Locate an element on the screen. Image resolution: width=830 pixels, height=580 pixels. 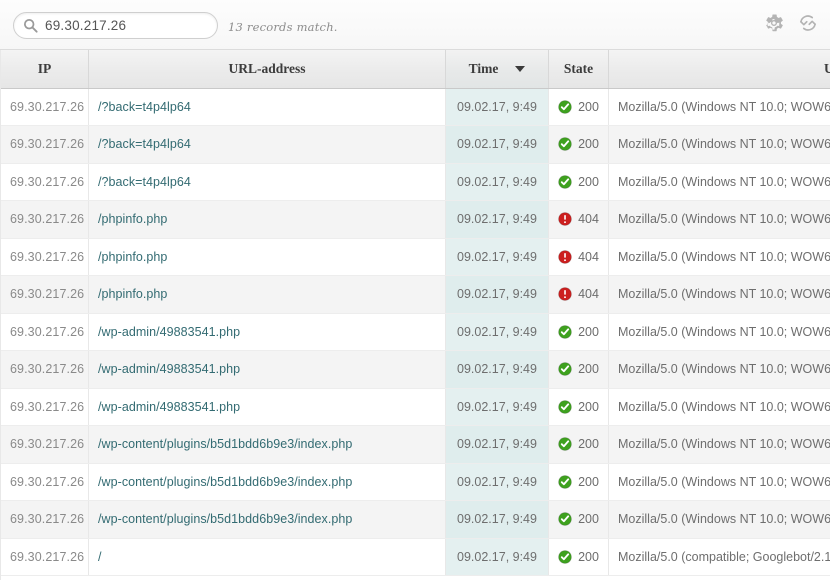
records-match-label: 13 records match. is located at coordinates (283, 27).